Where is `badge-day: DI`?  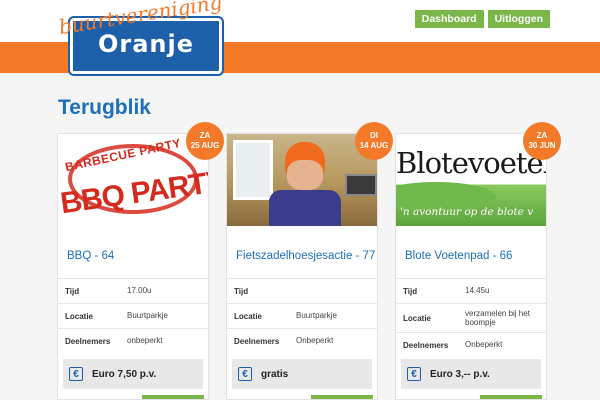 badge-day: DI is located at coordinates (374, 135).